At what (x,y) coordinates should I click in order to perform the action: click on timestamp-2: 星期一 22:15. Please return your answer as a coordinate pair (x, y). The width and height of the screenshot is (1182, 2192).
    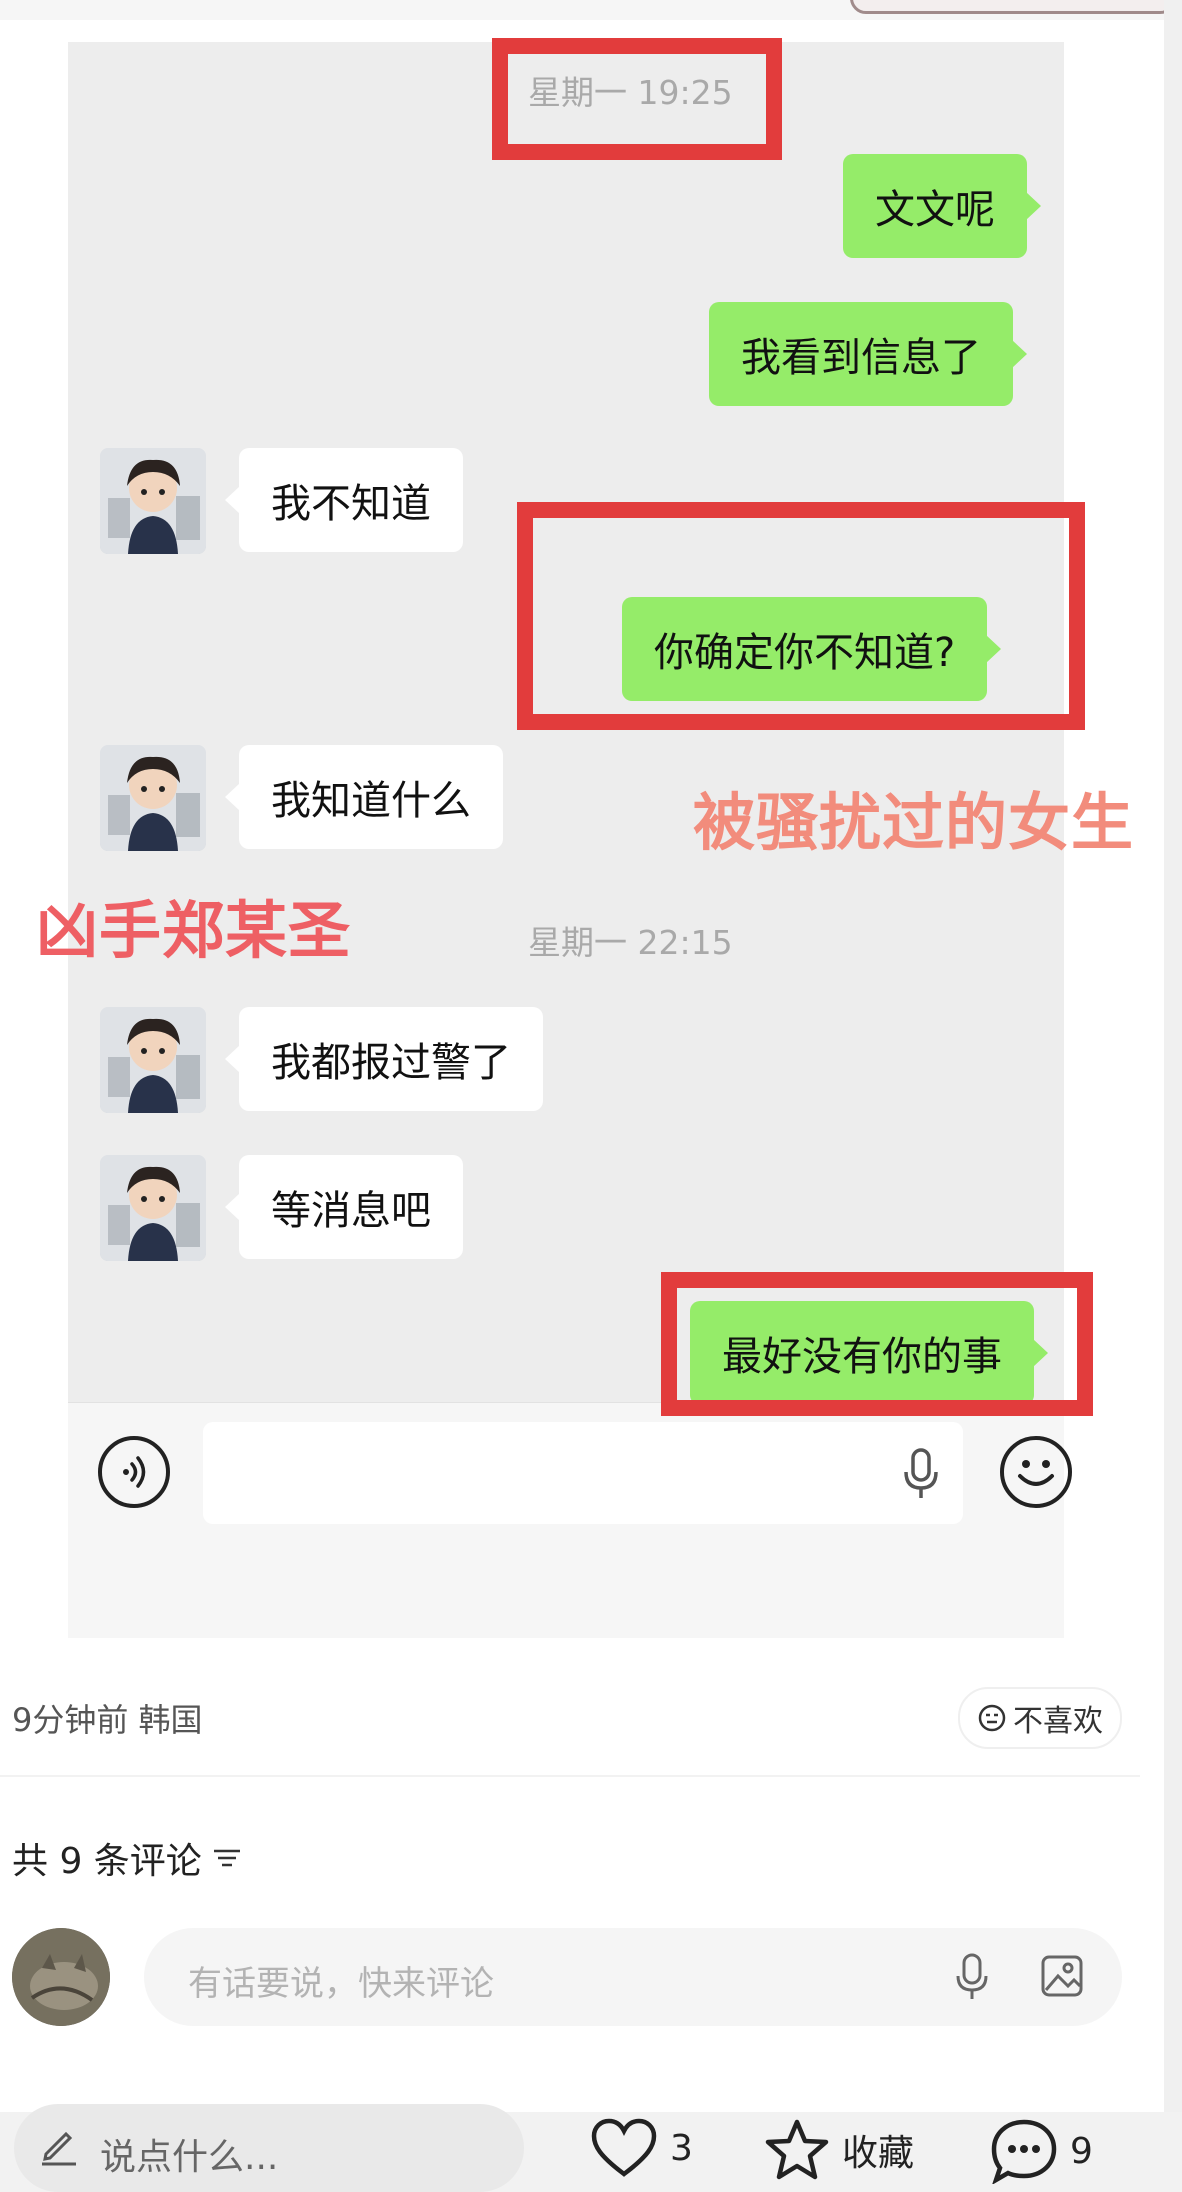
    Looking at the image, I should click on (630, 942).